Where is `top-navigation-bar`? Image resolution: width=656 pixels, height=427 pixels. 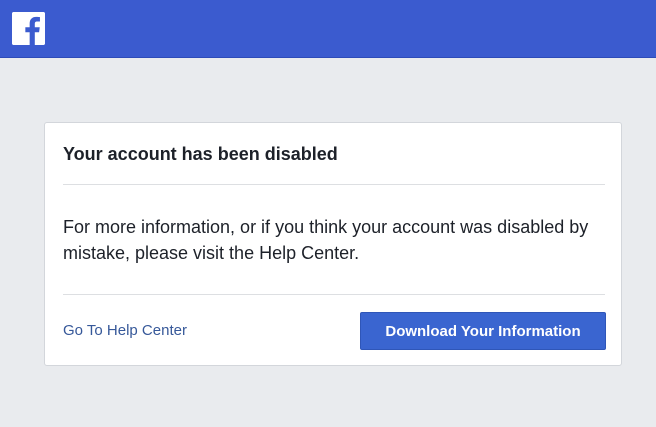 top-navigation-bar is located at coordinates (328, 29).